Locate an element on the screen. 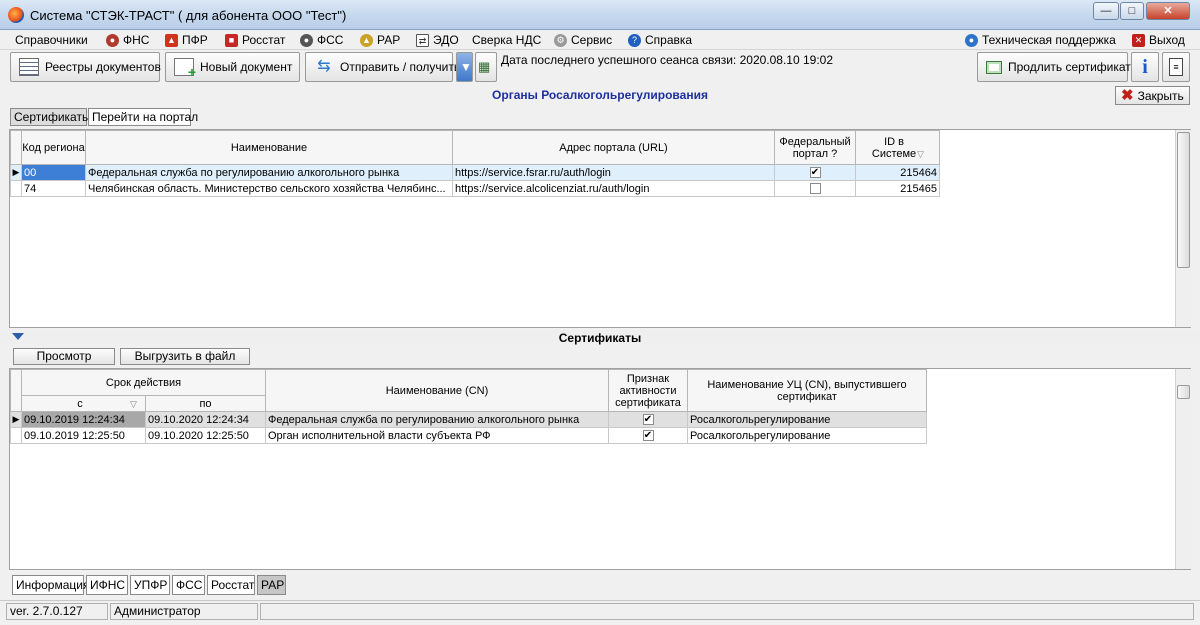 Image resolution: width=1200 pixels, height=625 pixels. export-to-file-button: Выгрузить в файл is located at coordinates (185, 356).